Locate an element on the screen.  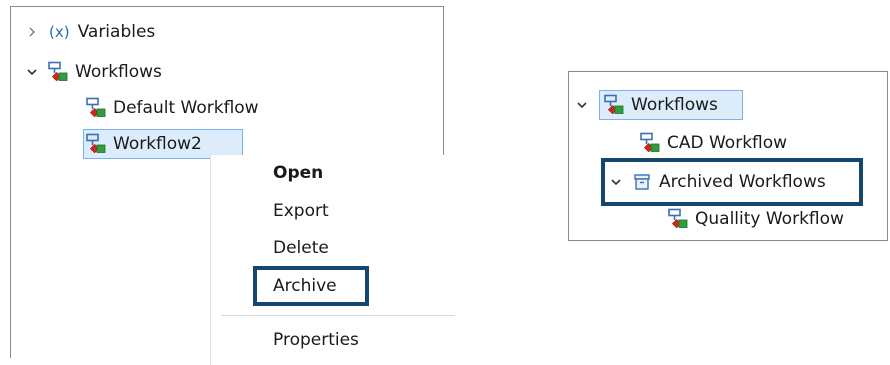
tree-item-label: Archived Workflows is located at coordinates (742, 182).